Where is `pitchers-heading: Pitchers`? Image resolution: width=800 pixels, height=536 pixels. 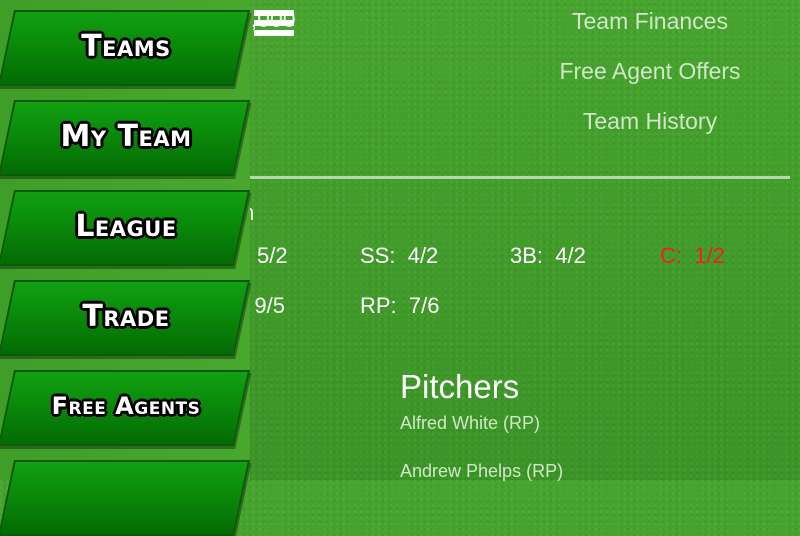
pitchers-heading: Pitchers is located at coordinates (460, 386).